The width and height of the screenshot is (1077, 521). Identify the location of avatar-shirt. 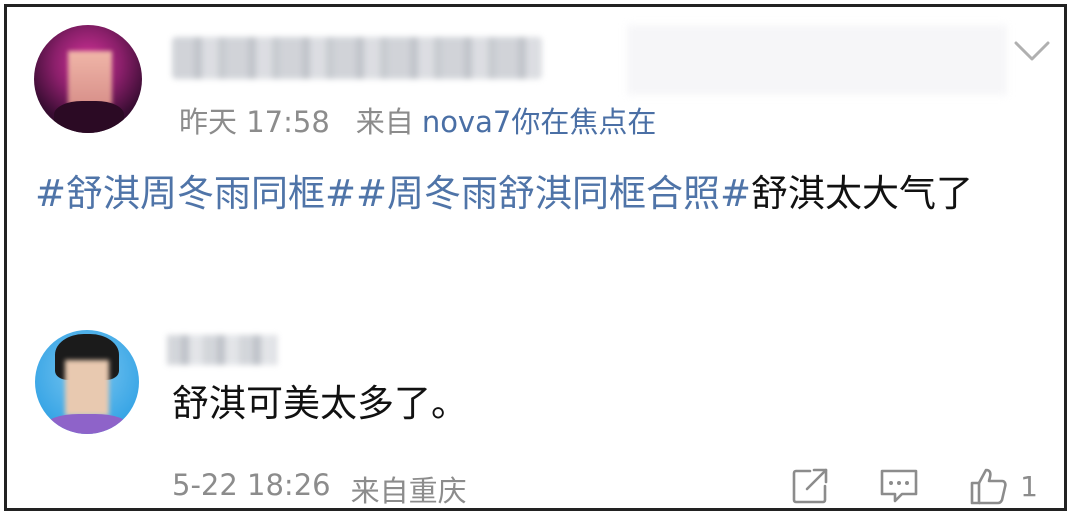
(87, 424).